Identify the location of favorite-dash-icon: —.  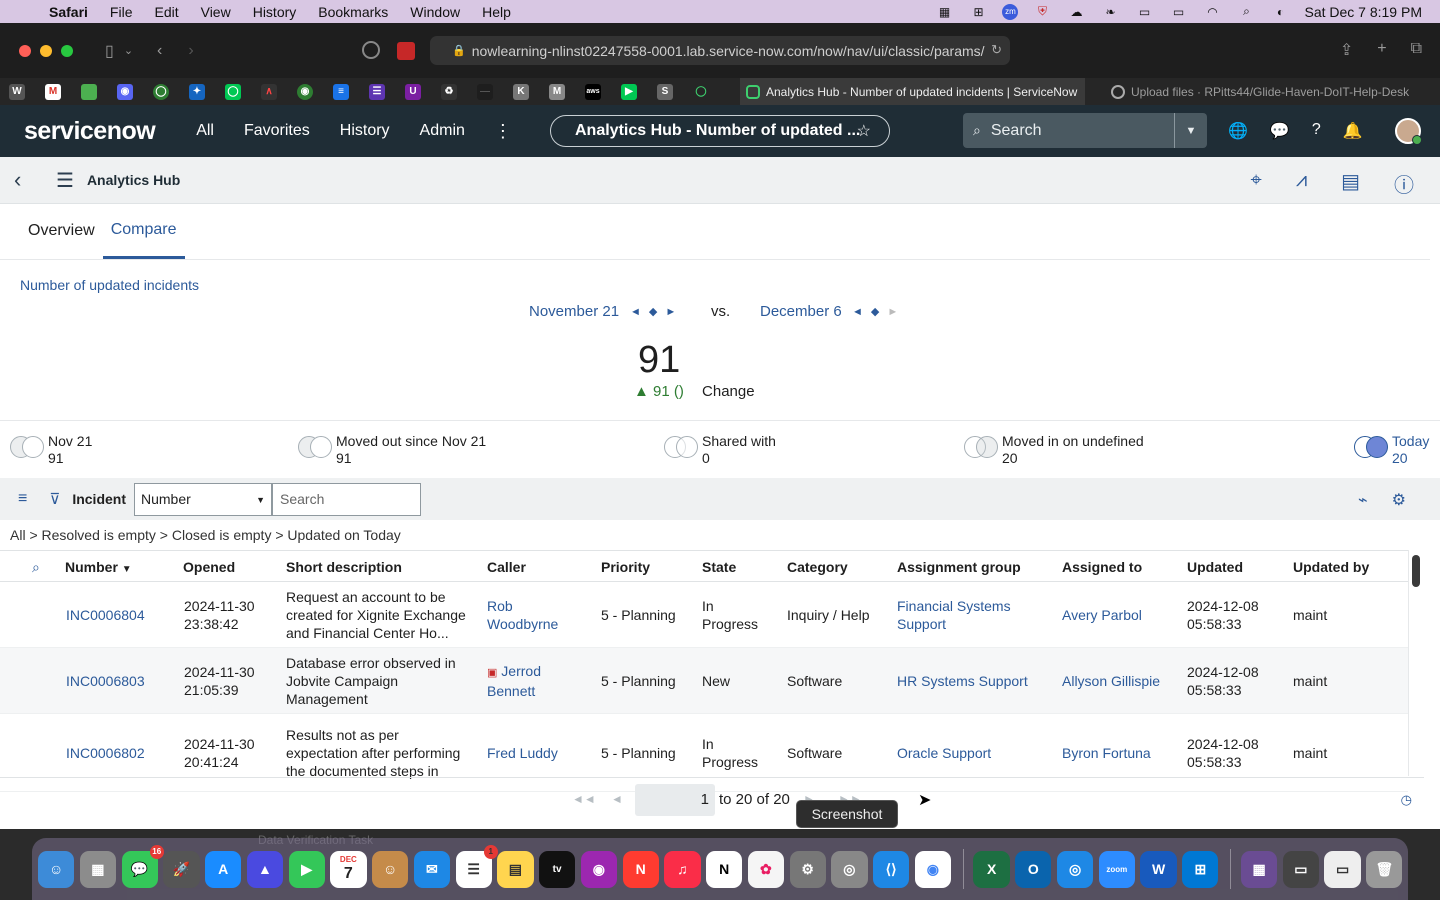
(485, 91).